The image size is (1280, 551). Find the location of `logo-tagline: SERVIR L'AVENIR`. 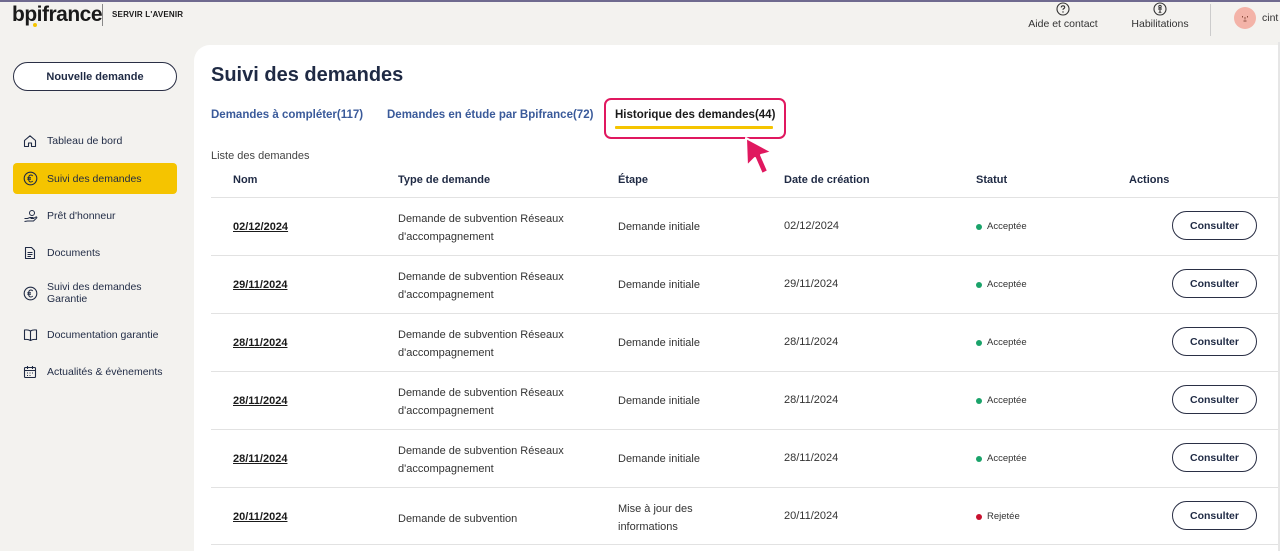

logo-tagline: SERVIR L'AVENIR is located at coordinates (148, 14).